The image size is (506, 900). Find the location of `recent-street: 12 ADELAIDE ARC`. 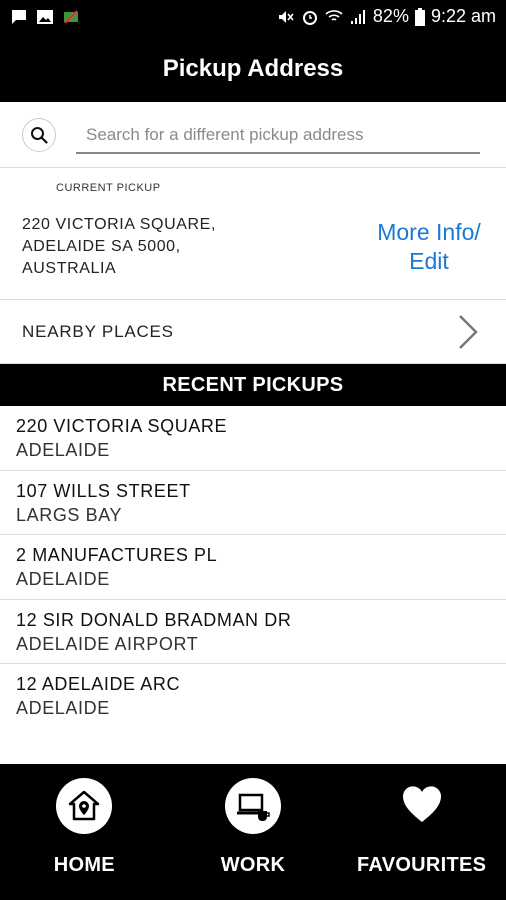

recent-street: 12 ADELAIDE ARC is located at coordinates (98, 684).